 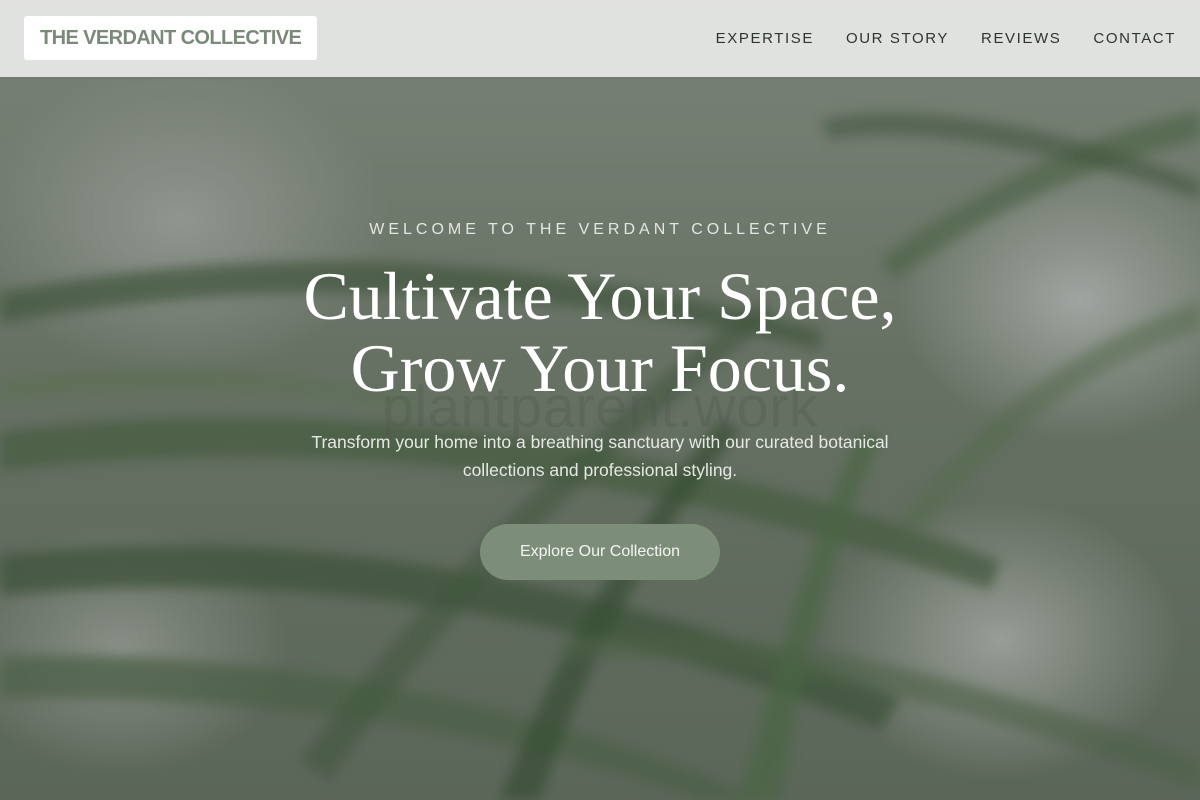 What do you see at coordinates (600, 229) in the screenshot?
I see `hero-eyebrow: WELCOME TO THE VERDANT COLLECTIVE` at bounding box center [600, 229].